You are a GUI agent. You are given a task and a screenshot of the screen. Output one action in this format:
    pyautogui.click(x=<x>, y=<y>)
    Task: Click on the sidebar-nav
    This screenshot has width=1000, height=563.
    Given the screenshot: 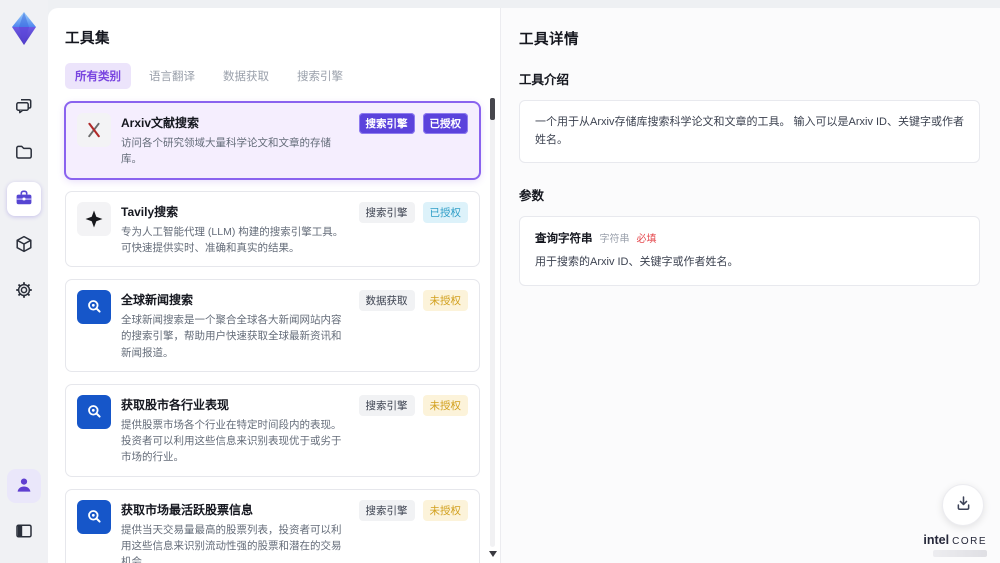 What is the action you would take?
    pyautogui.click(x=24, y=199)
    